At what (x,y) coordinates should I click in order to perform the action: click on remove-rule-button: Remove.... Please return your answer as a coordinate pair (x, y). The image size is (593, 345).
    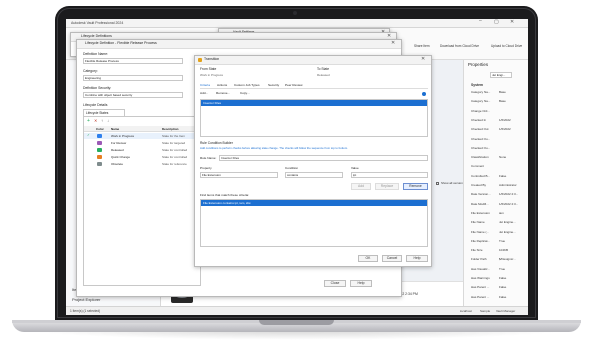
    Looking at the image, I should click on (223, 93).